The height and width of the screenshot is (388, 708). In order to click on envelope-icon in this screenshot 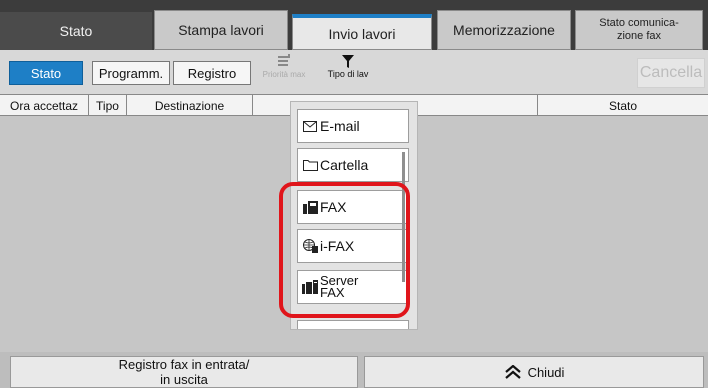, I will do `click(310, 126)`.